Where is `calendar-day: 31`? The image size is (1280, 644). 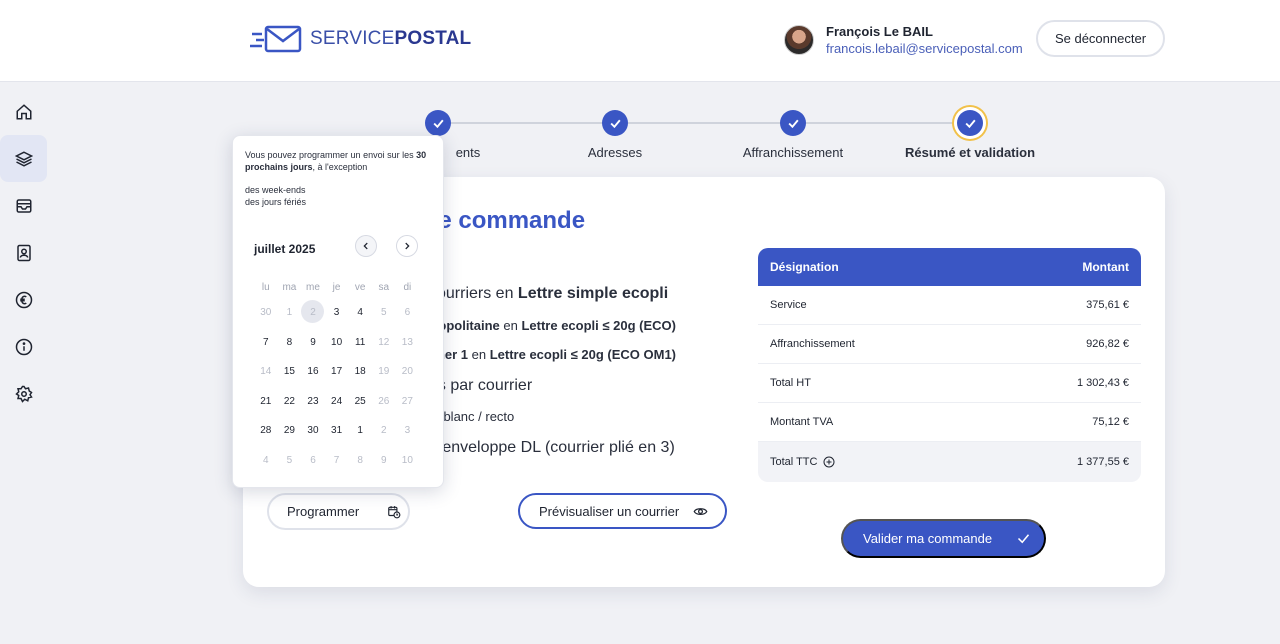 calendar-day: 31 is located at coordinates (337, 430).